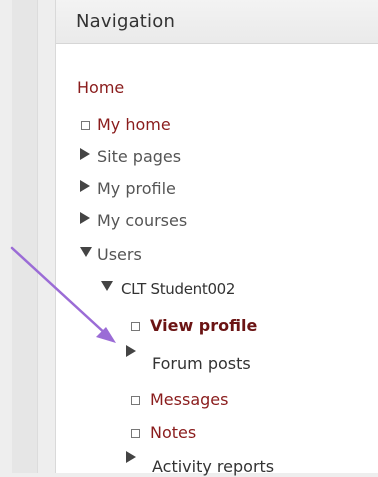 This screenshot has height=477, width=378. Describe the element at coordinates (134, 125) in the screenshot. I see `nav-item-my-home: My home` at that location.